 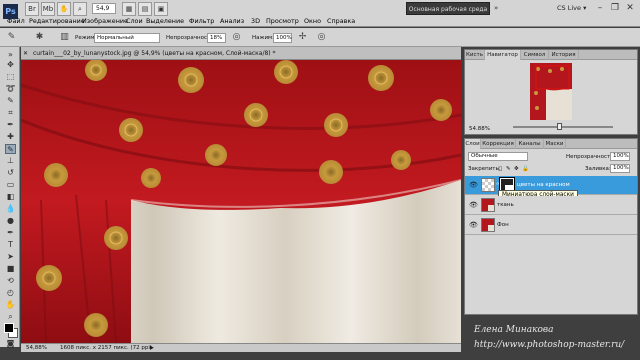 What do you see at coordinates (10, 185) in the screenshot?
I see `eraser-tool-icon: ▭` at bounding box center [10, 185].